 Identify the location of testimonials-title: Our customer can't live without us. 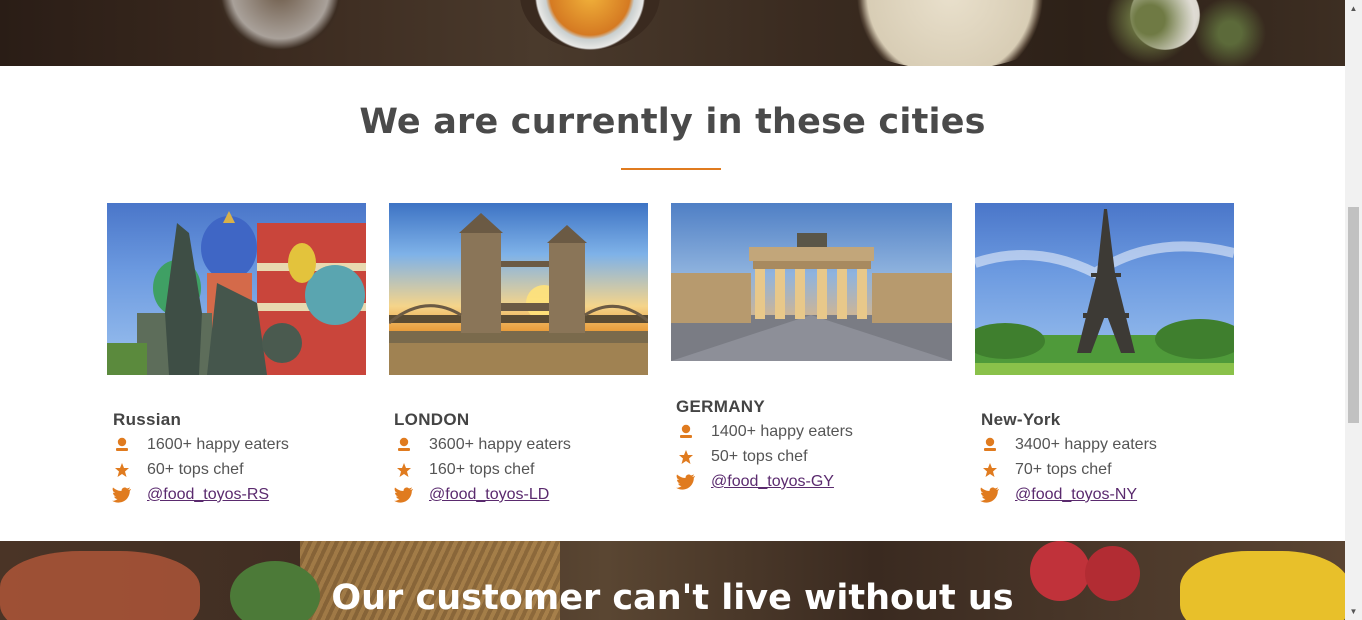
(672, 598).